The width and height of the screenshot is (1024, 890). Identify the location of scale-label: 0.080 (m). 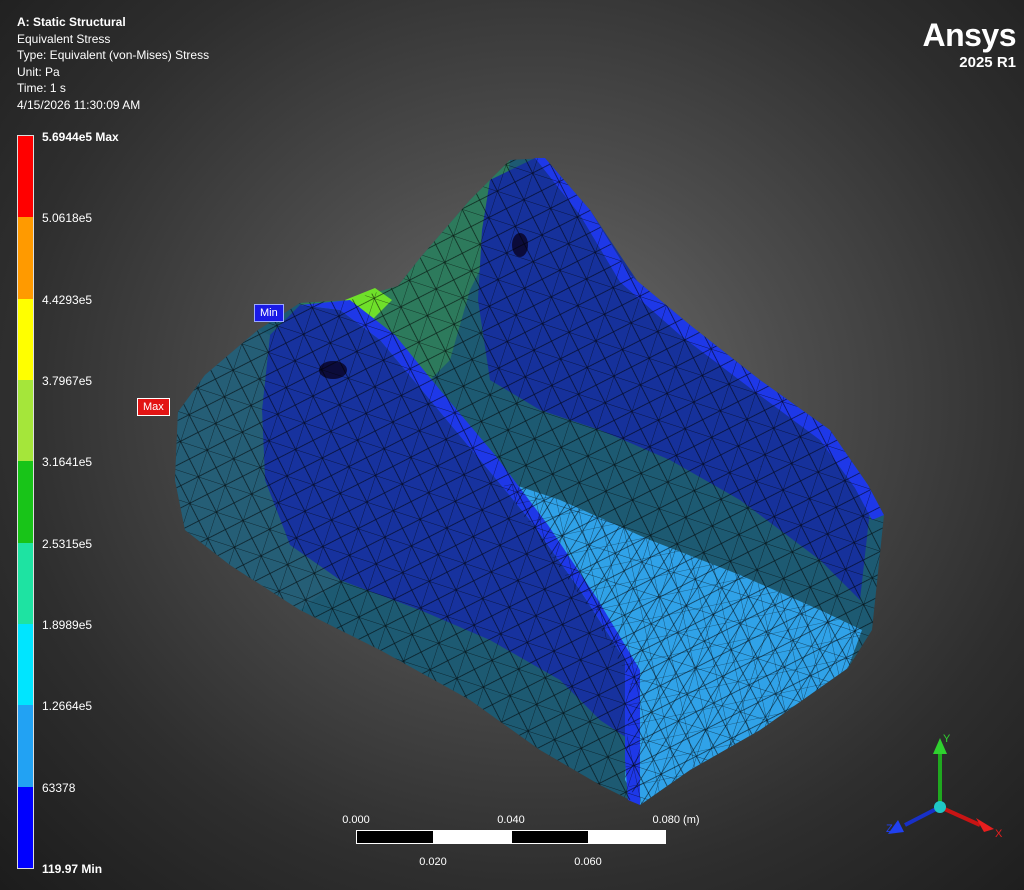
(676, 820).